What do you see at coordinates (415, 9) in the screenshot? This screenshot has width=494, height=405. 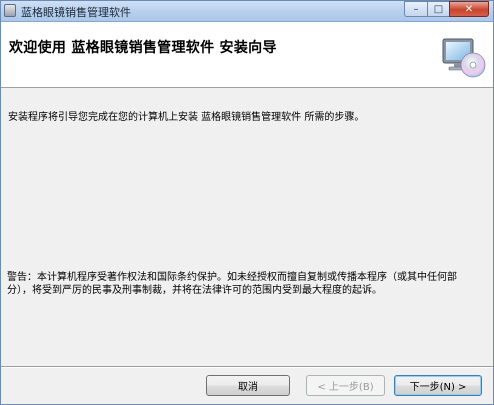 I see `minimize-button: –` at bounding box center [415, 9].